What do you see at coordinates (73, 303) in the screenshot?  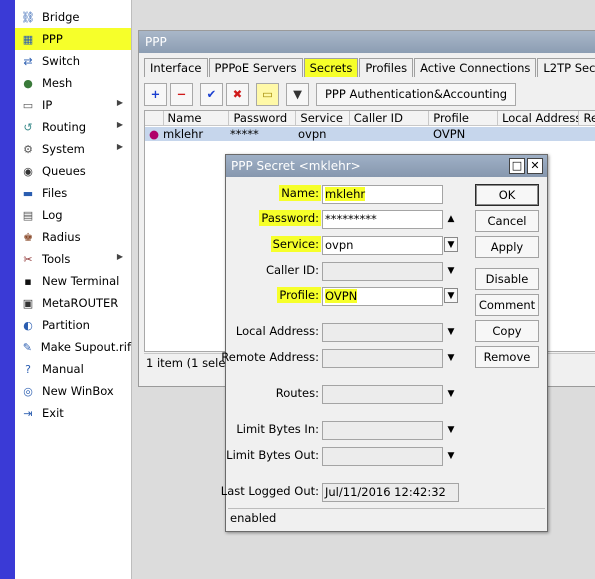 I see `sidebar-item-metarouter: ▣ MetaROUTER` at bounding box center [73, 303].